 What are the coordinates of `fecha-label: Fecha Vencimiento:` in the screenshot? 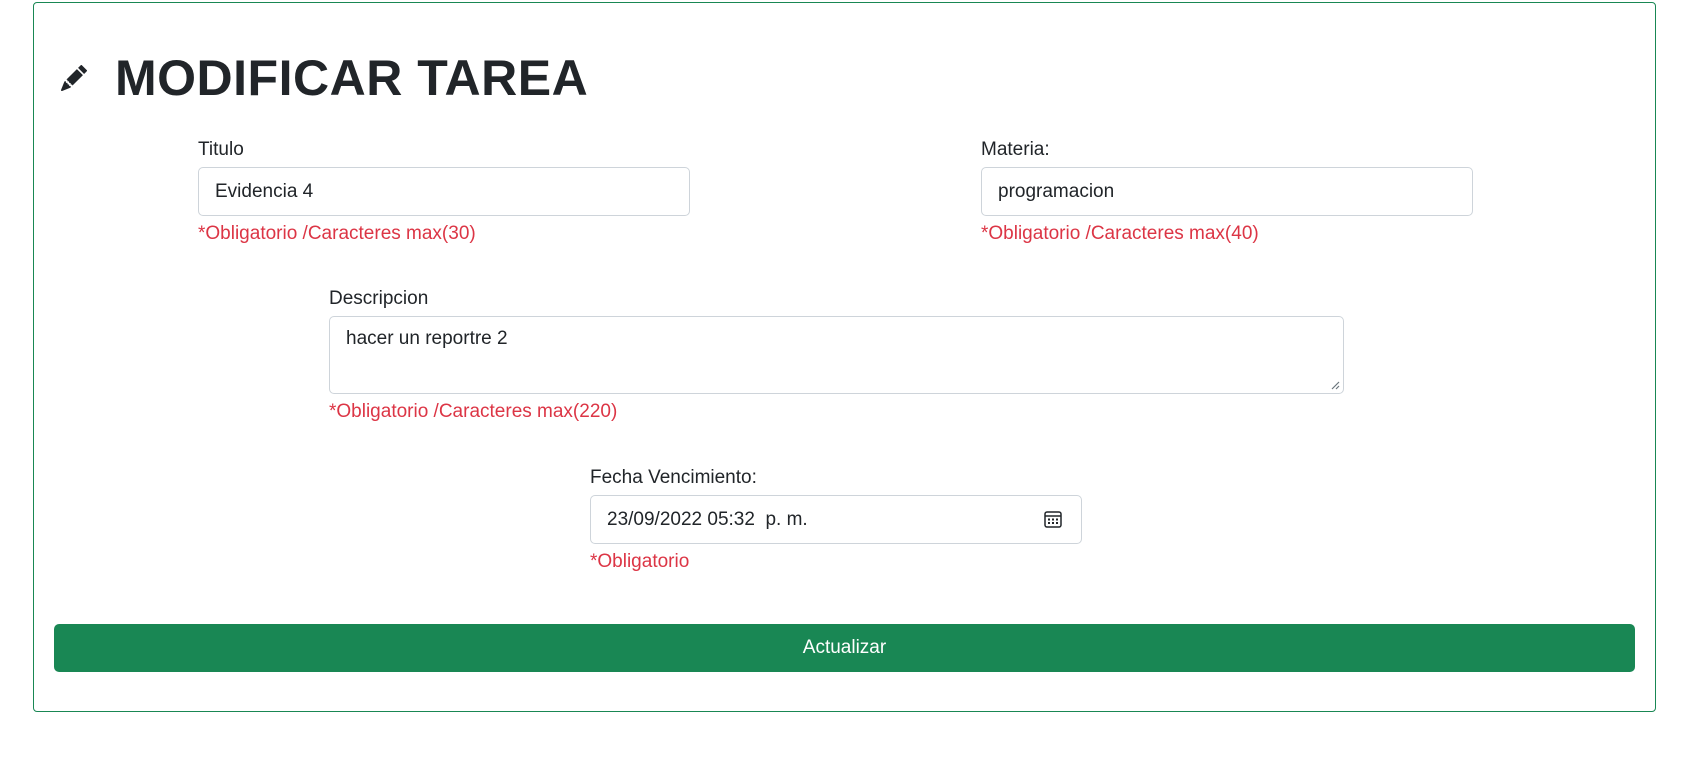 It's located at (673, 477).